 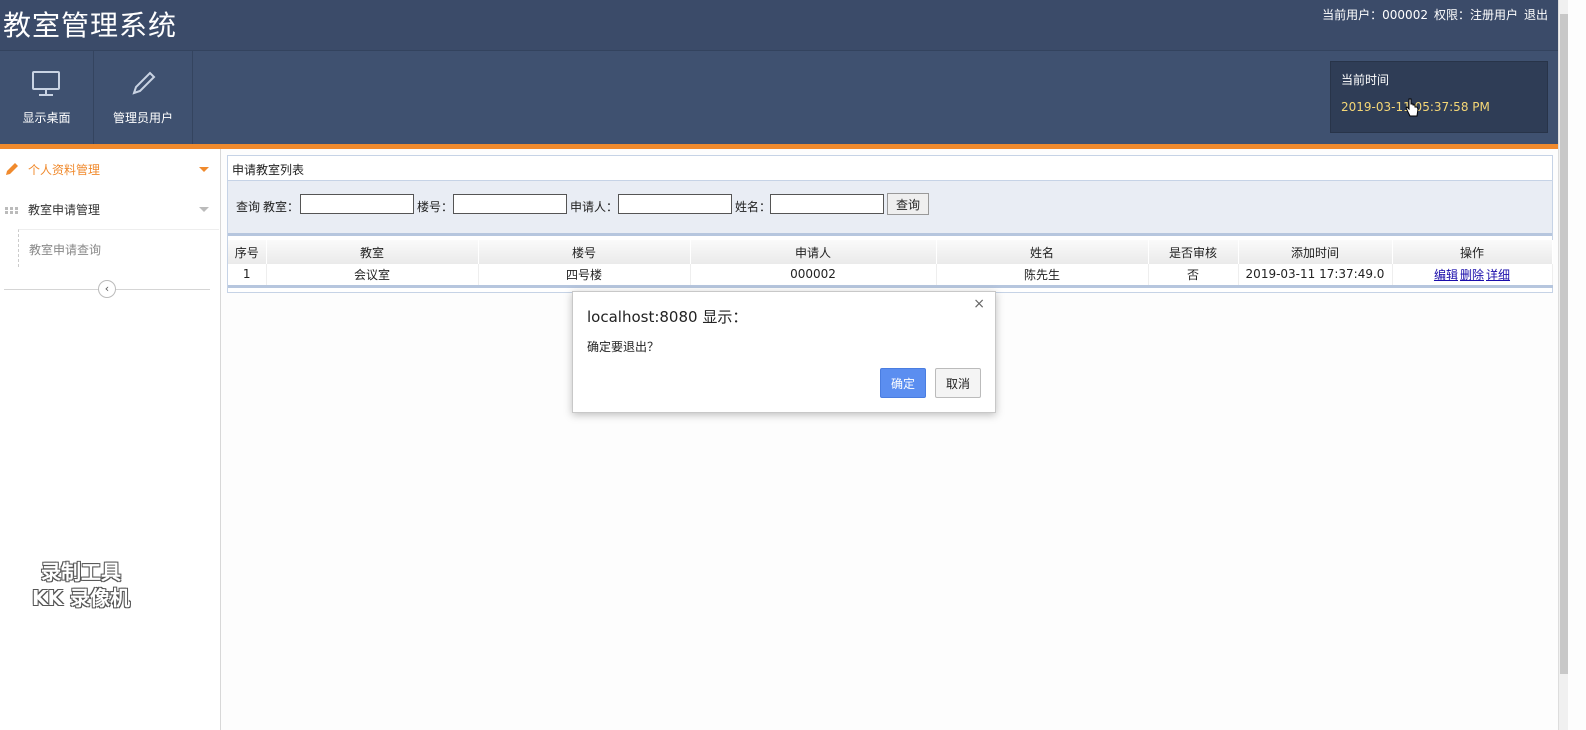 What do you see at coordinates (81, 598) in the screenshot?
I see `watermark-line2: KK 录像机` at bounding box center [81, 598].